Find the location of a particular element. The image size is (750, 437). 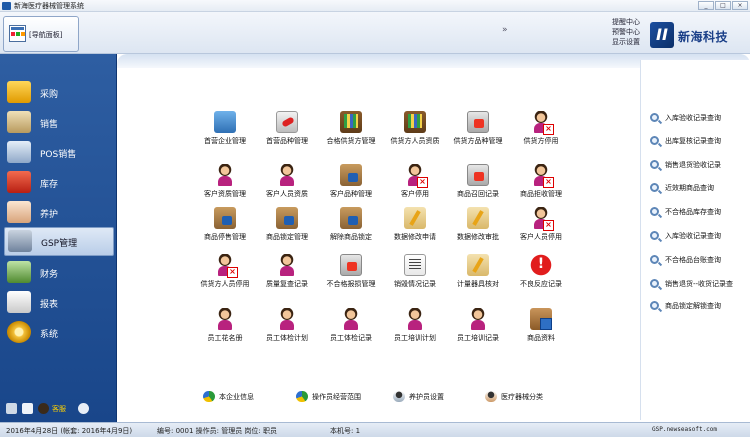

sidebar-item-pos-sales: POS销售 is located at coordinates (59, 152).